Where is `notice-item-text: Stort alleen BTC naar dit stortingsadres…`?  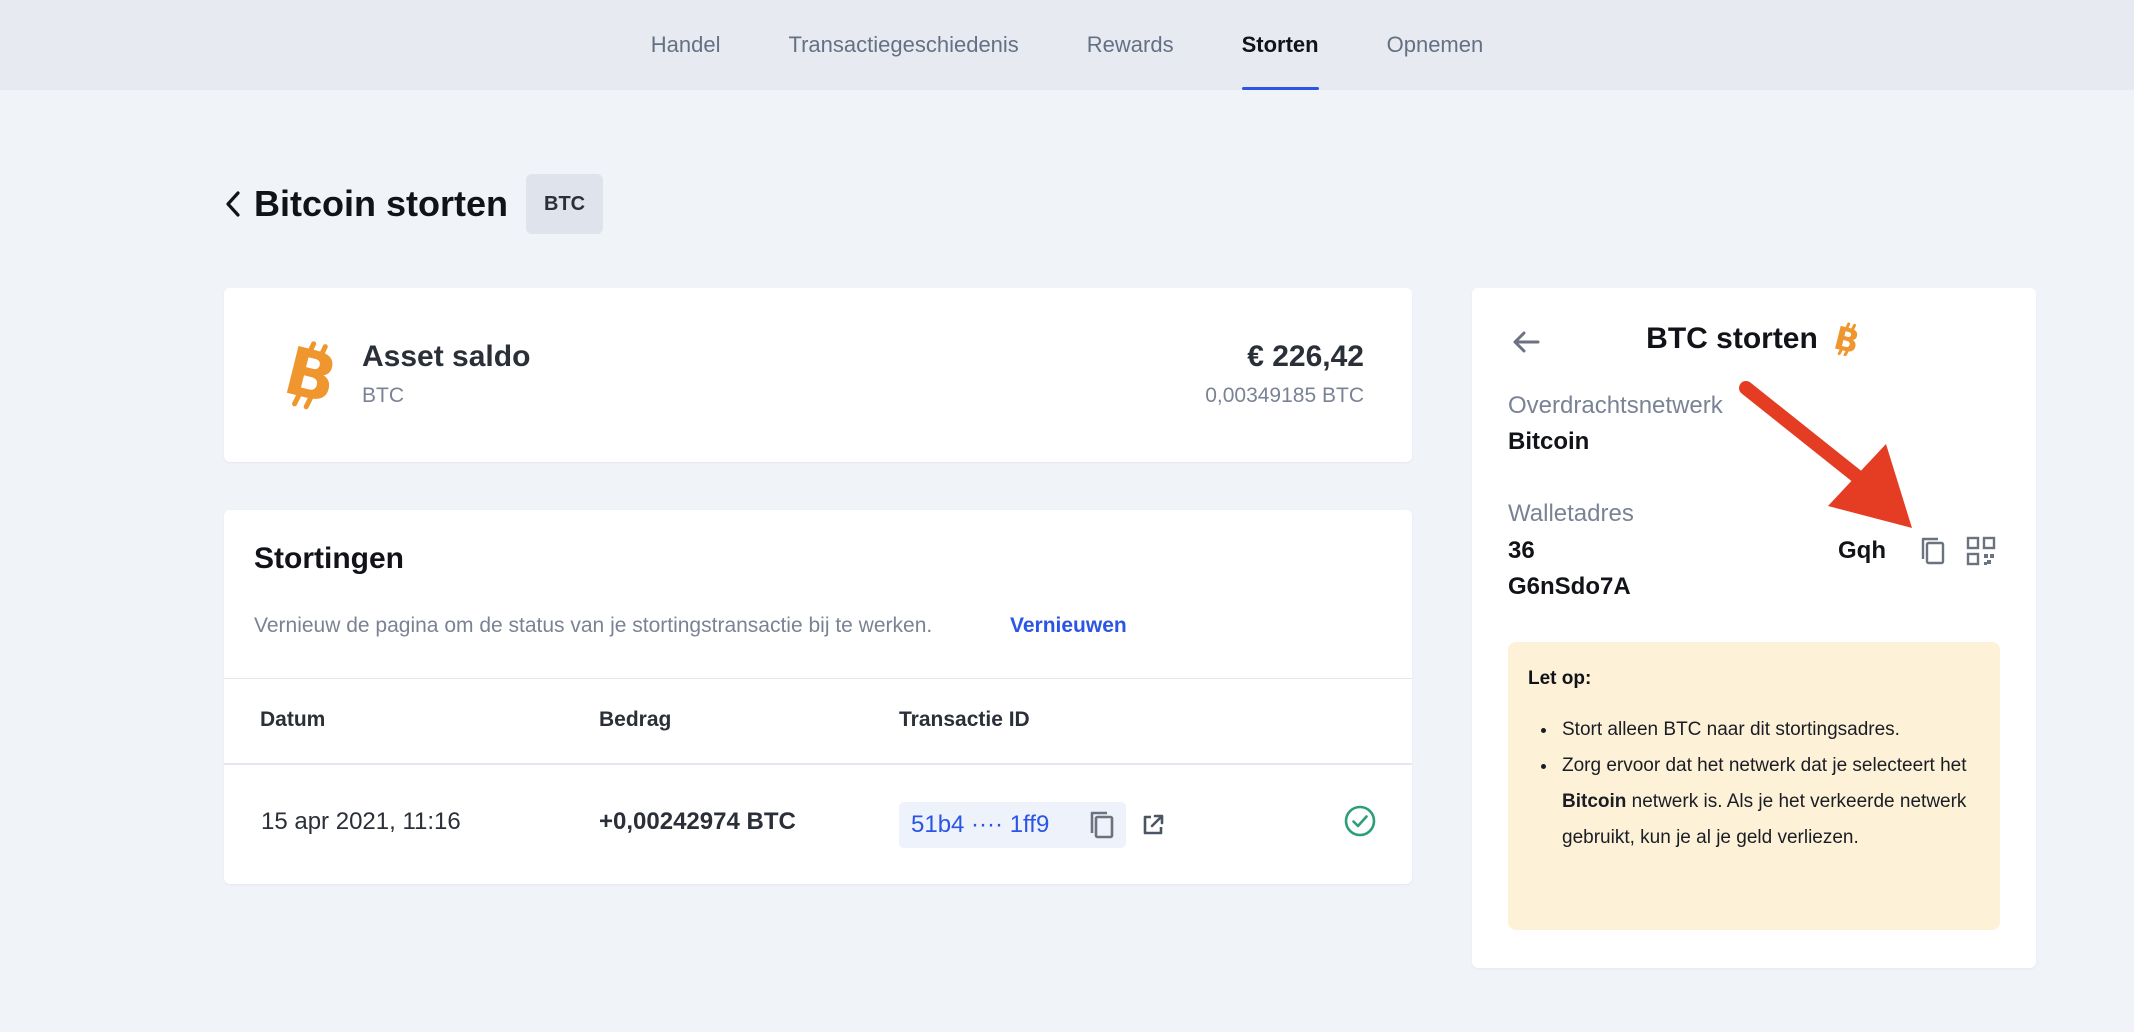
notice-item-text: Stort alleen BTC naar dit stortingsadres… is located at coordinates (1731, 729).